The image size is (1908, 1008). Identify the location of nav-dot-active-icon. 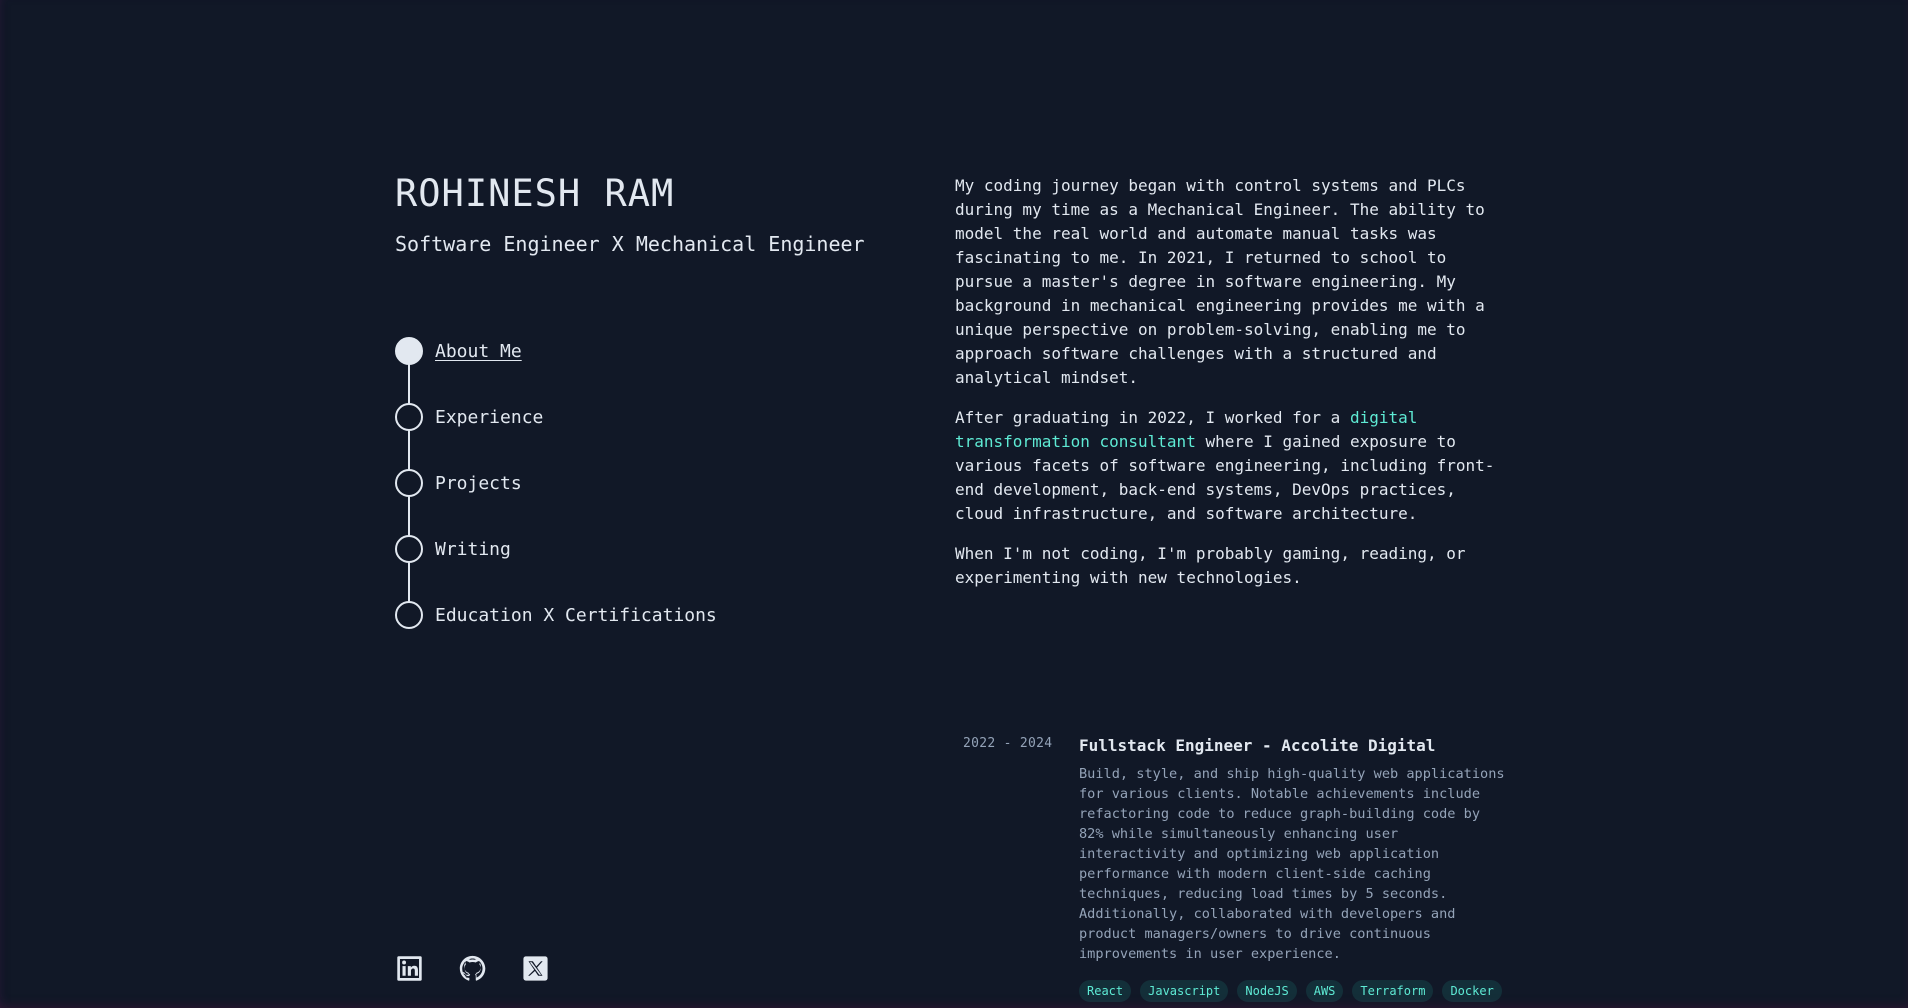
(409, 351).